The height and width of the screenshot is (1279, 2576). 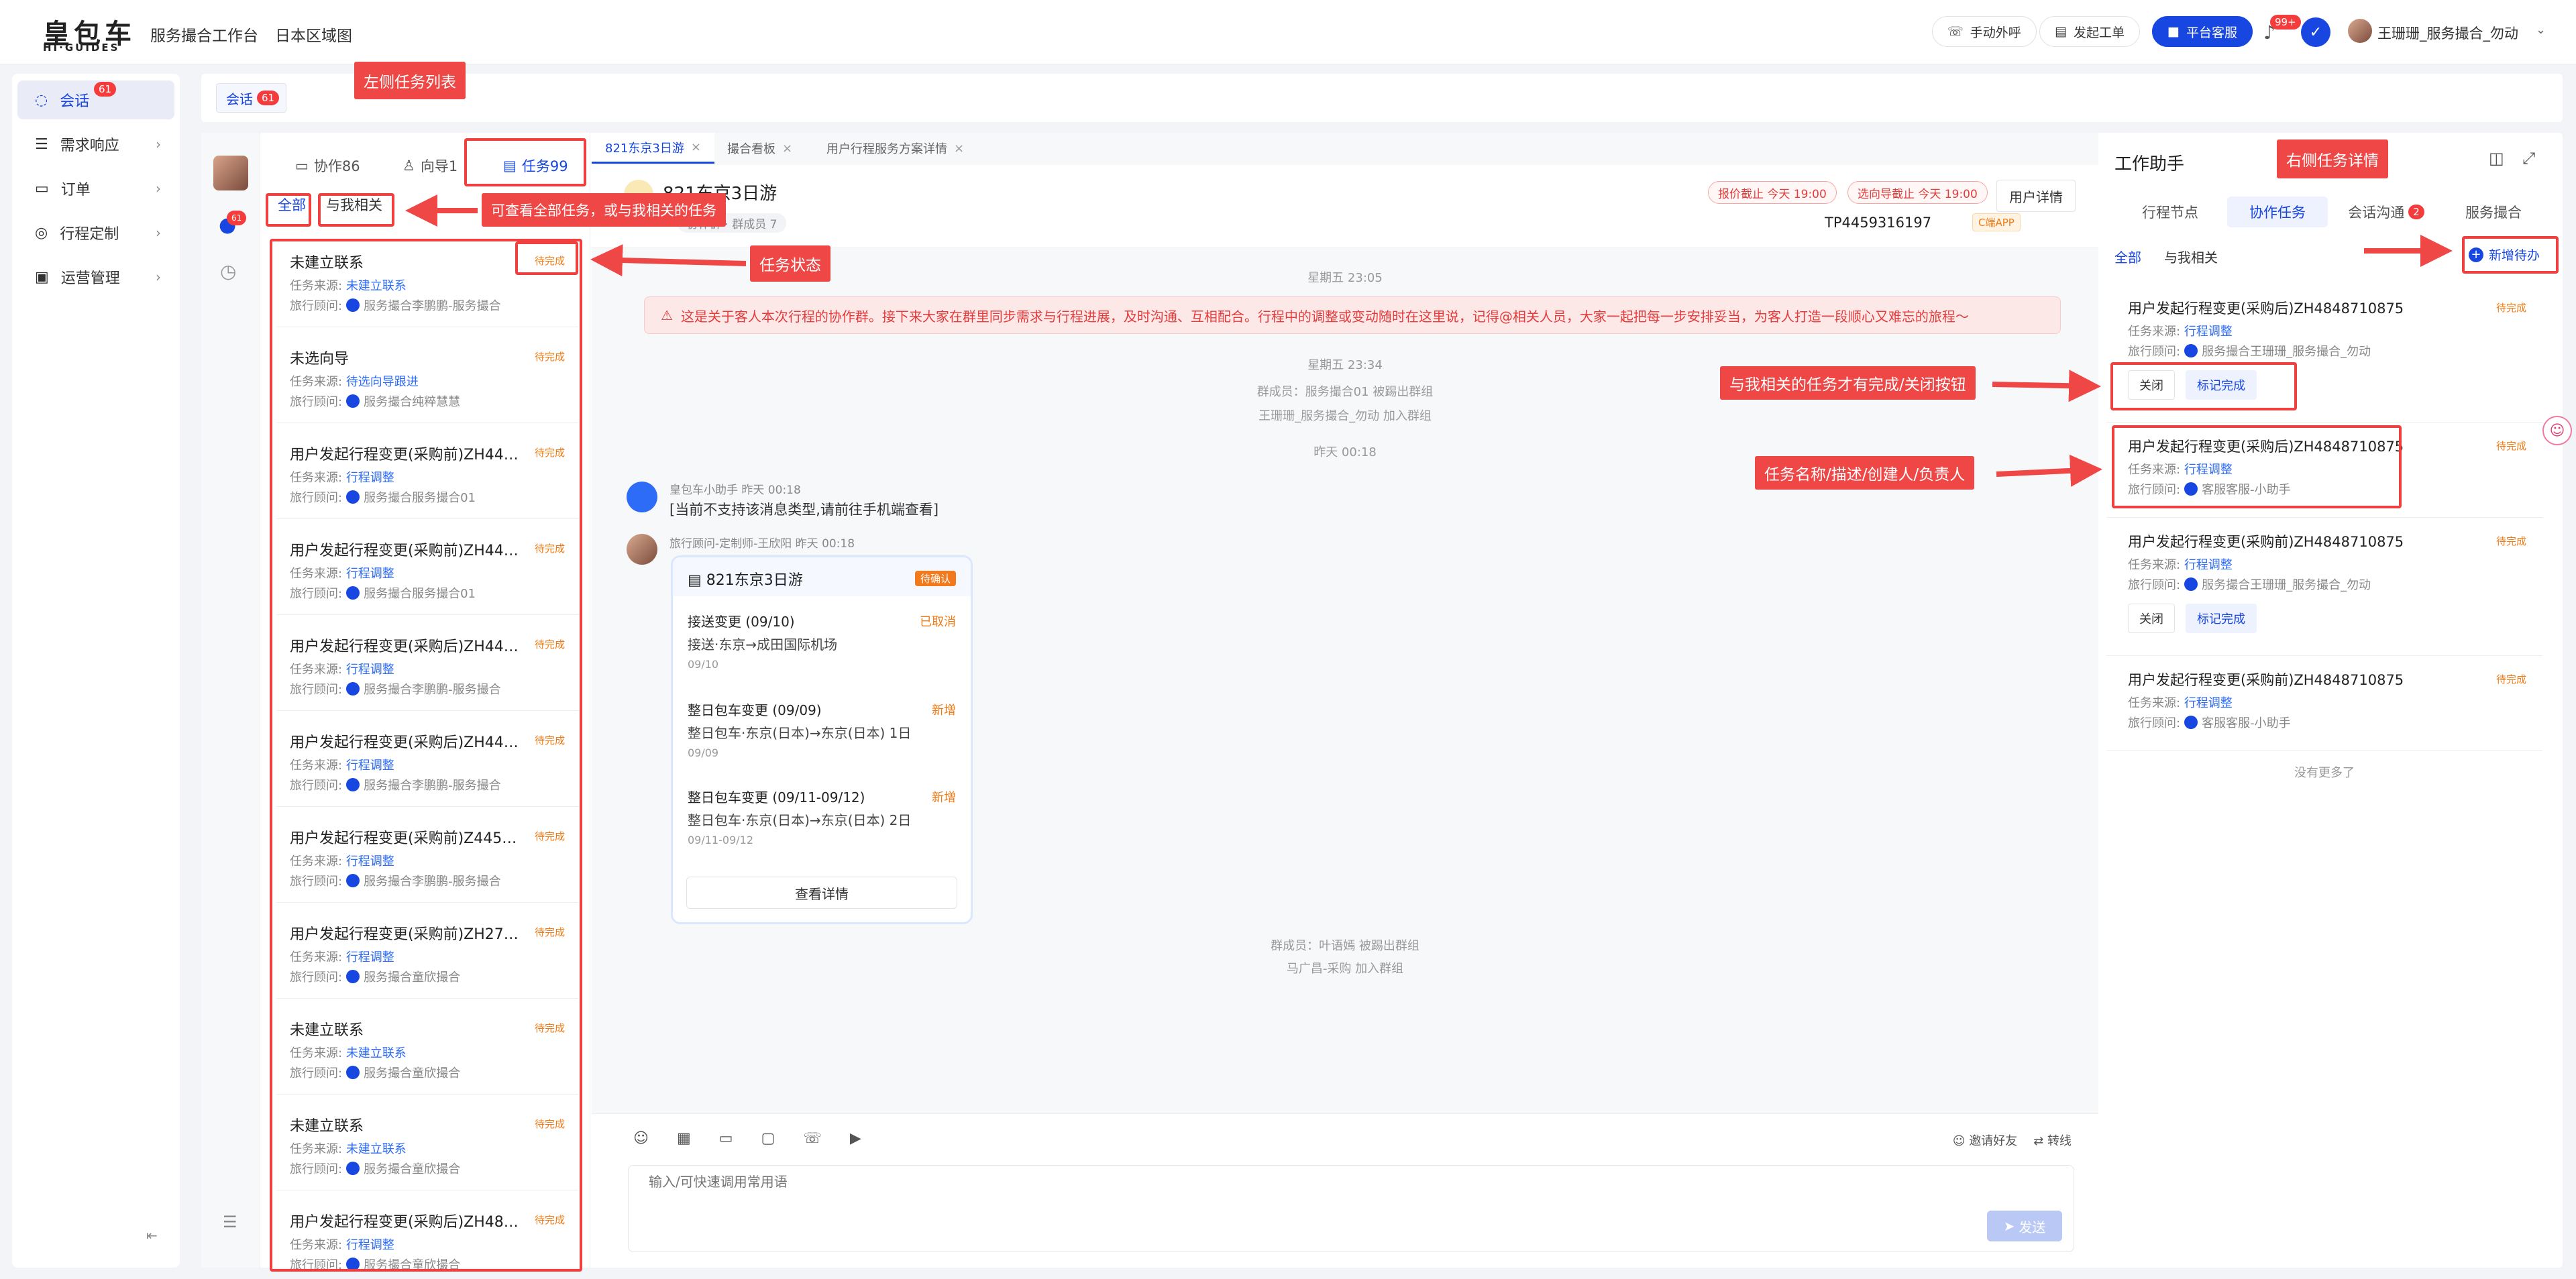 What do you see at coordinates (2049, 471) in the screenshot?
I see `arrow-fields` at bounding box center [2049, 471].